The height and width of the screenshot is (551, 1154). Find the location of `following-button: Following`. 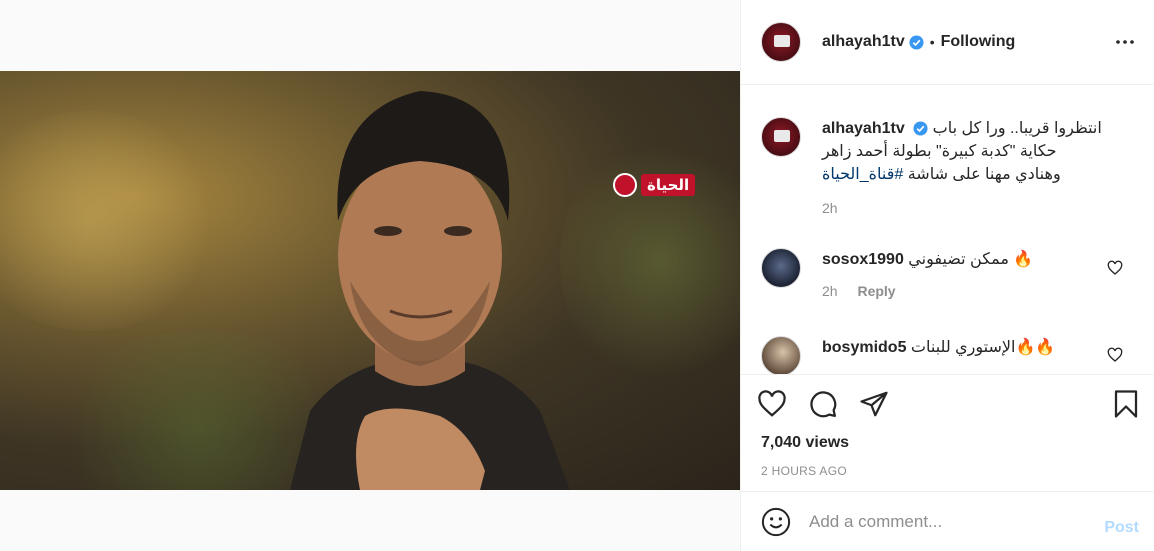

following-button: Following is located at coordinates (978, 42).